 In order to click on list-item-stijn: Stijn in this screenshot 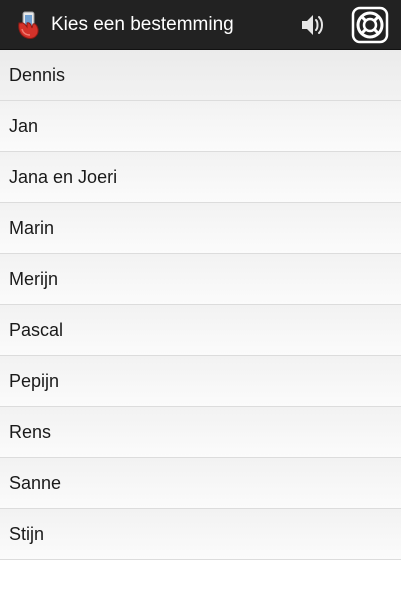, I will do `click(200, 534)`.